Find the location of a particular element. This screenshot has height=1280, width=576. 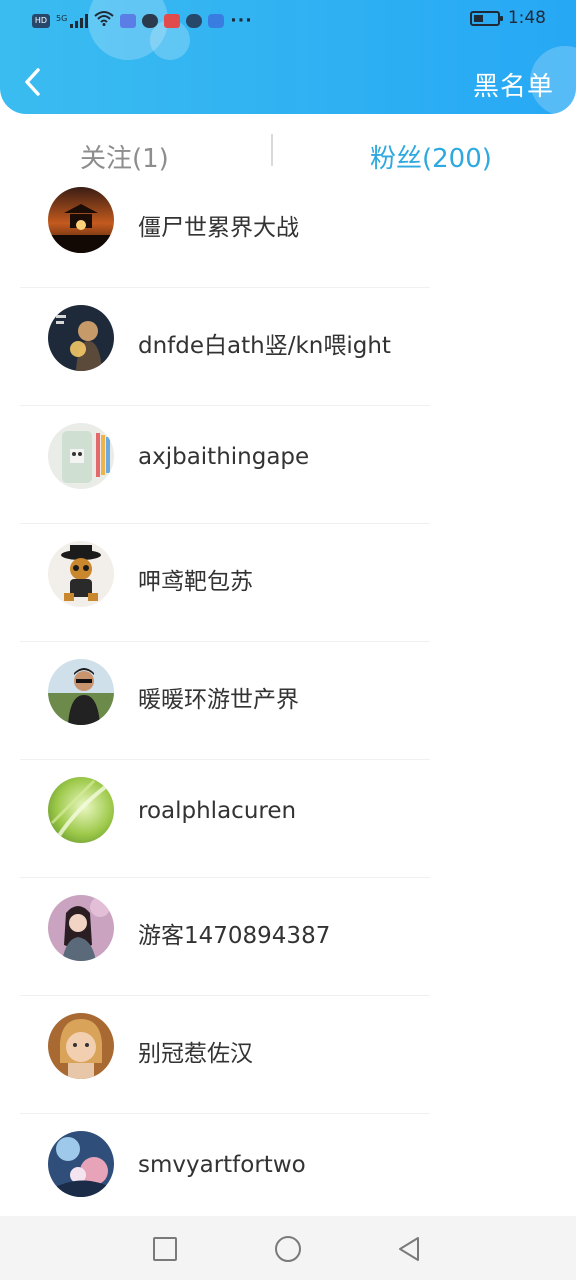

back-nav-button is located at coordinates (409, 1249).